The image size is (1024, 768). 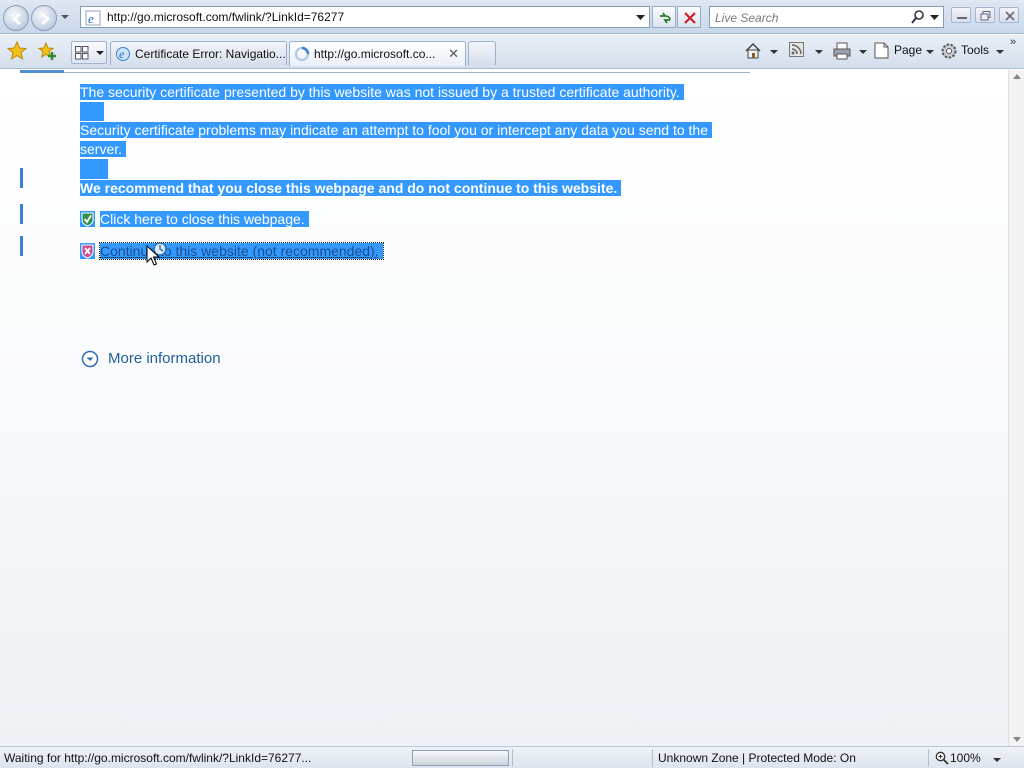 What do you see at coordinates (1017, 739) in the screenshot?
I see `scroll-down-arrow-icon` at bounding box center [1017, 739].